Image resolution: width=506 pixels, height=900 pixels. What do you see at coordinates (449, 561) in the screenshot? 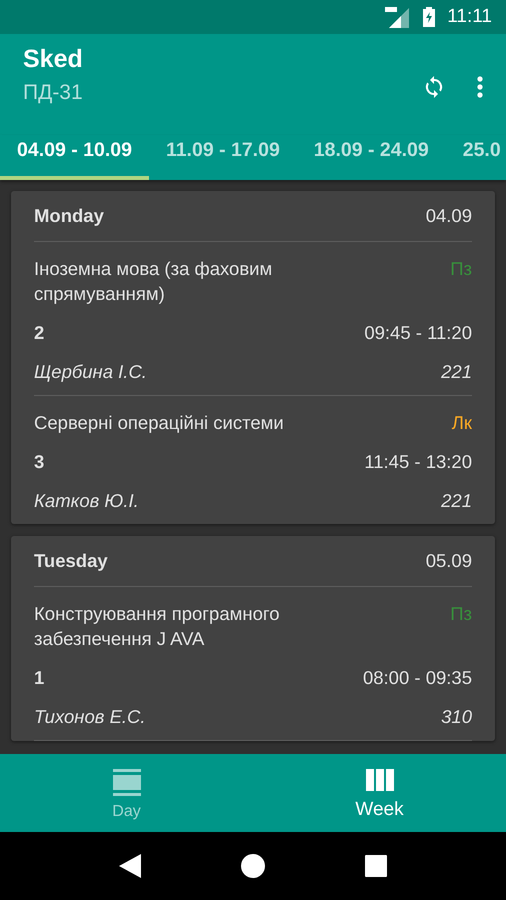
I see `day-date: 05.09` at bounding box center [449, 561].